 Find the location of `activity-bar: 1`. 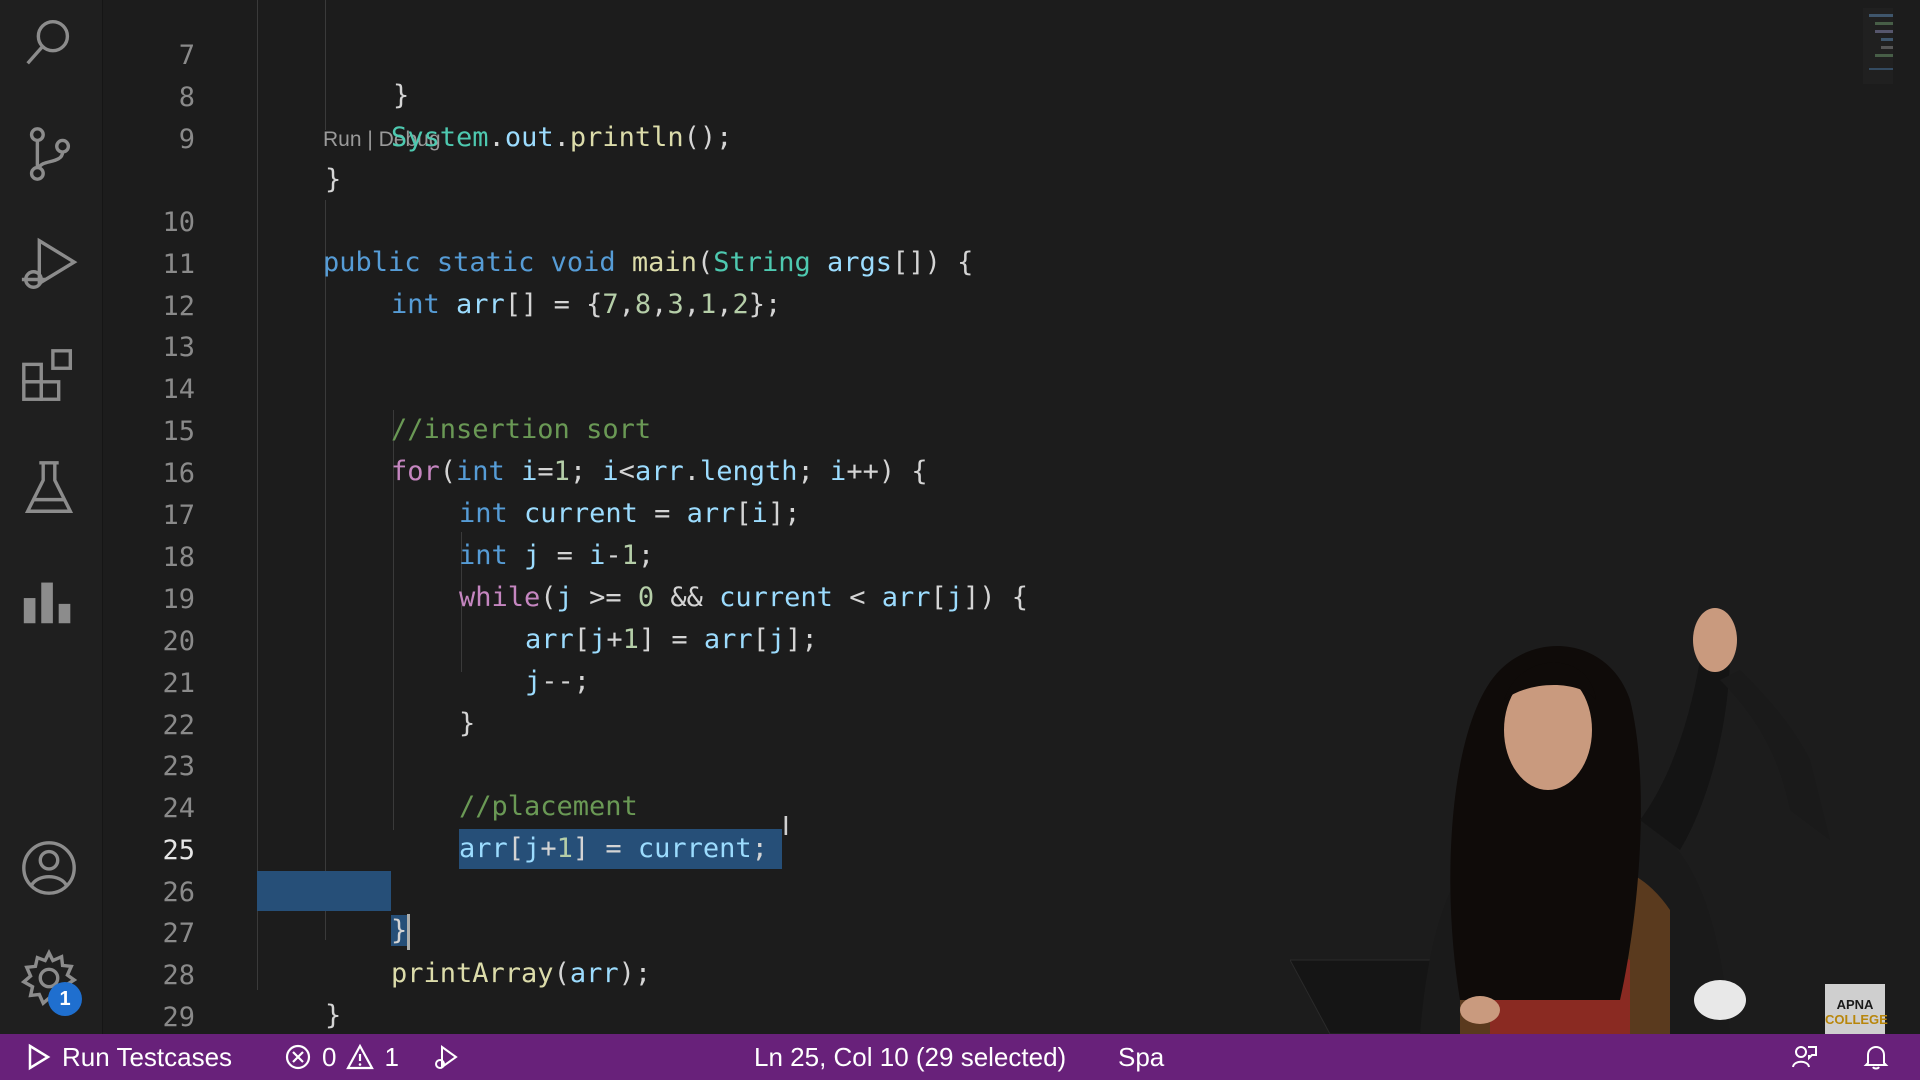

activity-bar: 1 is located at coordinates (51, 517).